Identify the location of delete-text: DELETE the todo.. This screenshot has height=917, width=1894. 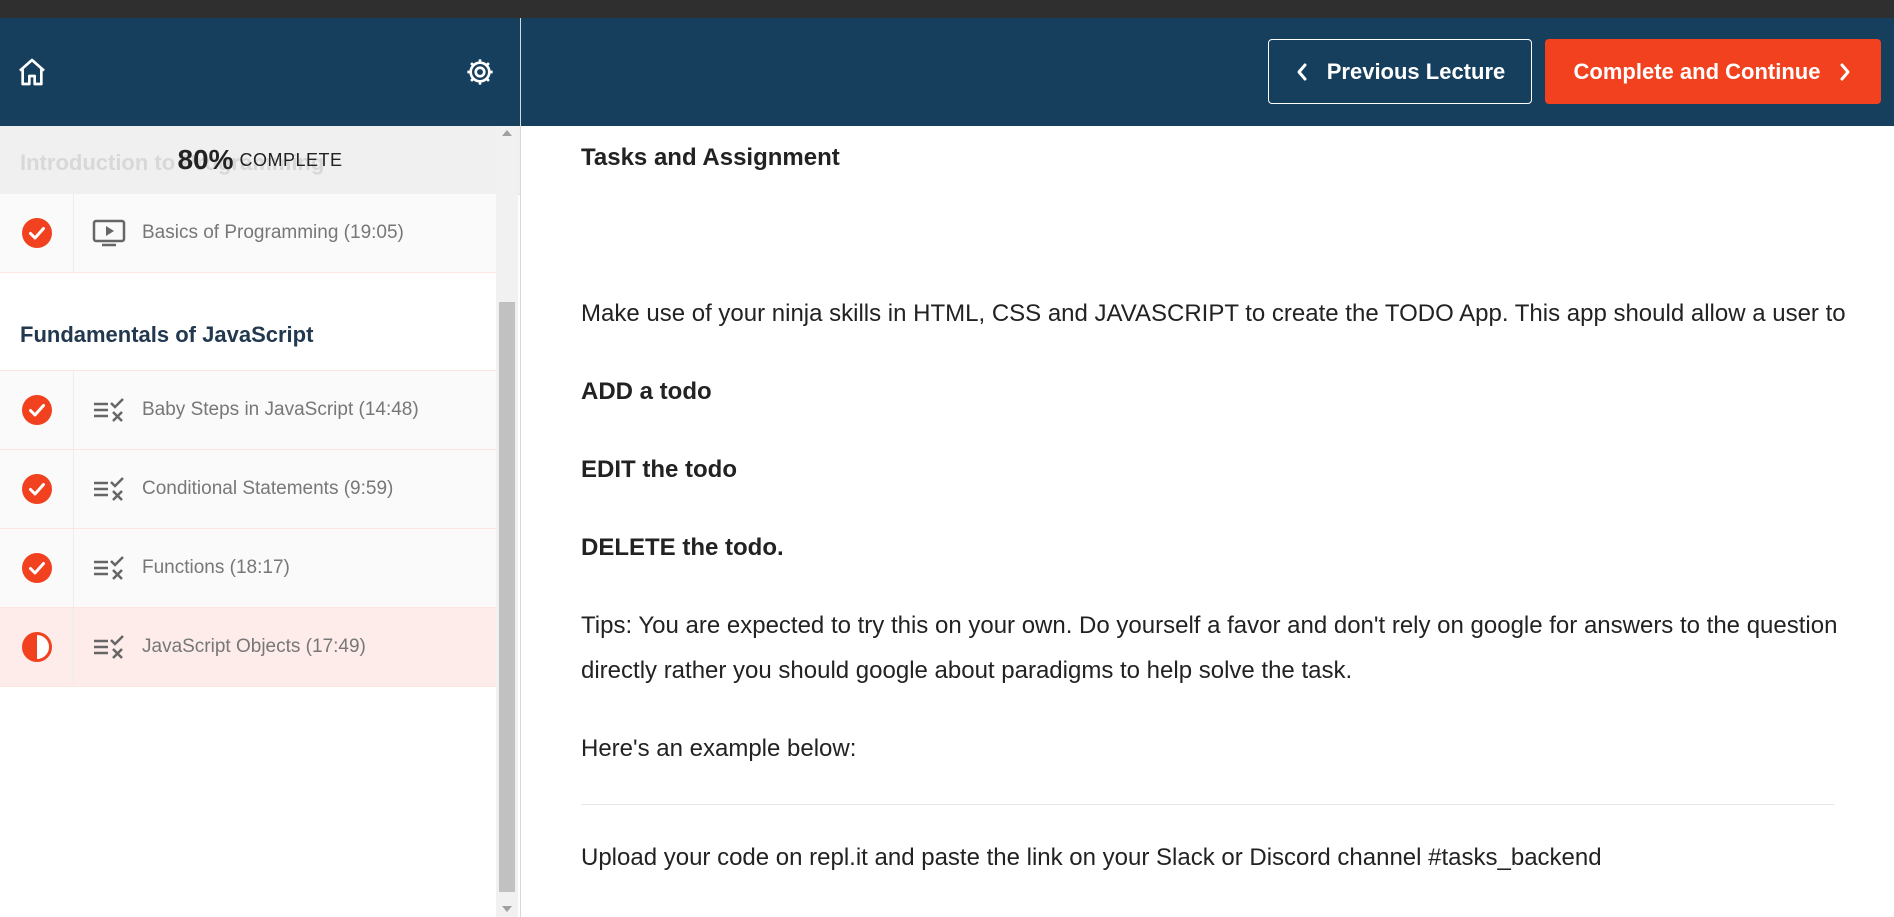
(682, 547).